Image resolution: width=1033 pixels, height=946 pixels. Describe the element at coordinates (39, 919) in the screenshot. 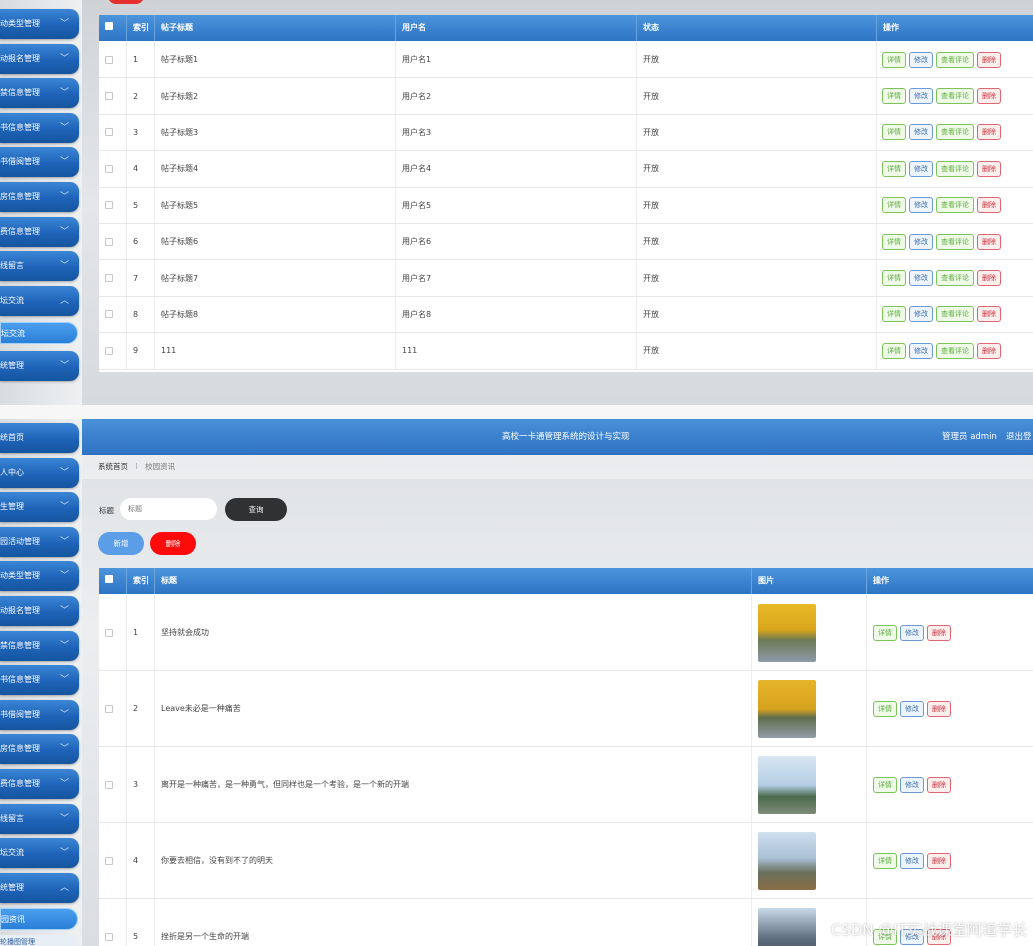

I see `sidebar-subitem-active: 园资讯` at that location.